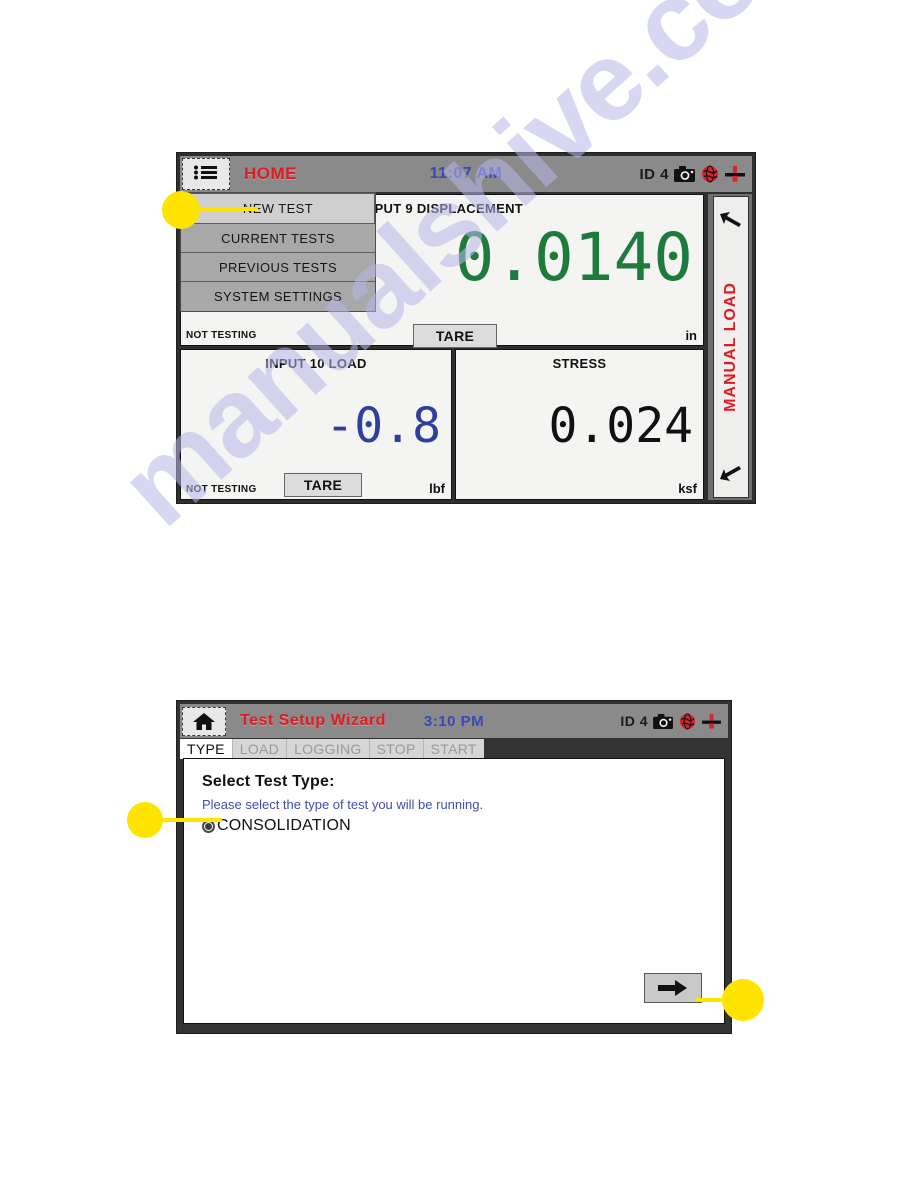  What do you see at coordinates (270, 173) in the screenshot?
I see `page-title: HOME` at bounding box center [270, 173].